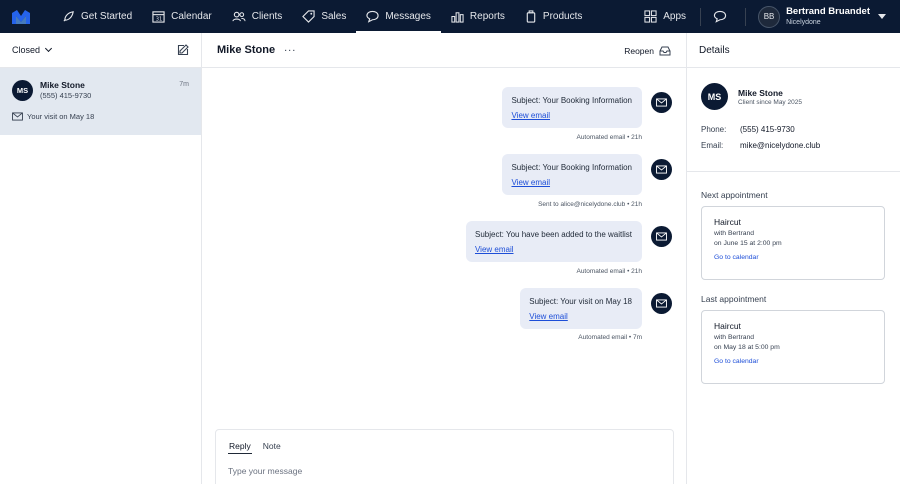  What do you see at coordinates (675, 16) in the screenshot?
I see `nav-apps-label: Apps` at bounding box center [675, 16].